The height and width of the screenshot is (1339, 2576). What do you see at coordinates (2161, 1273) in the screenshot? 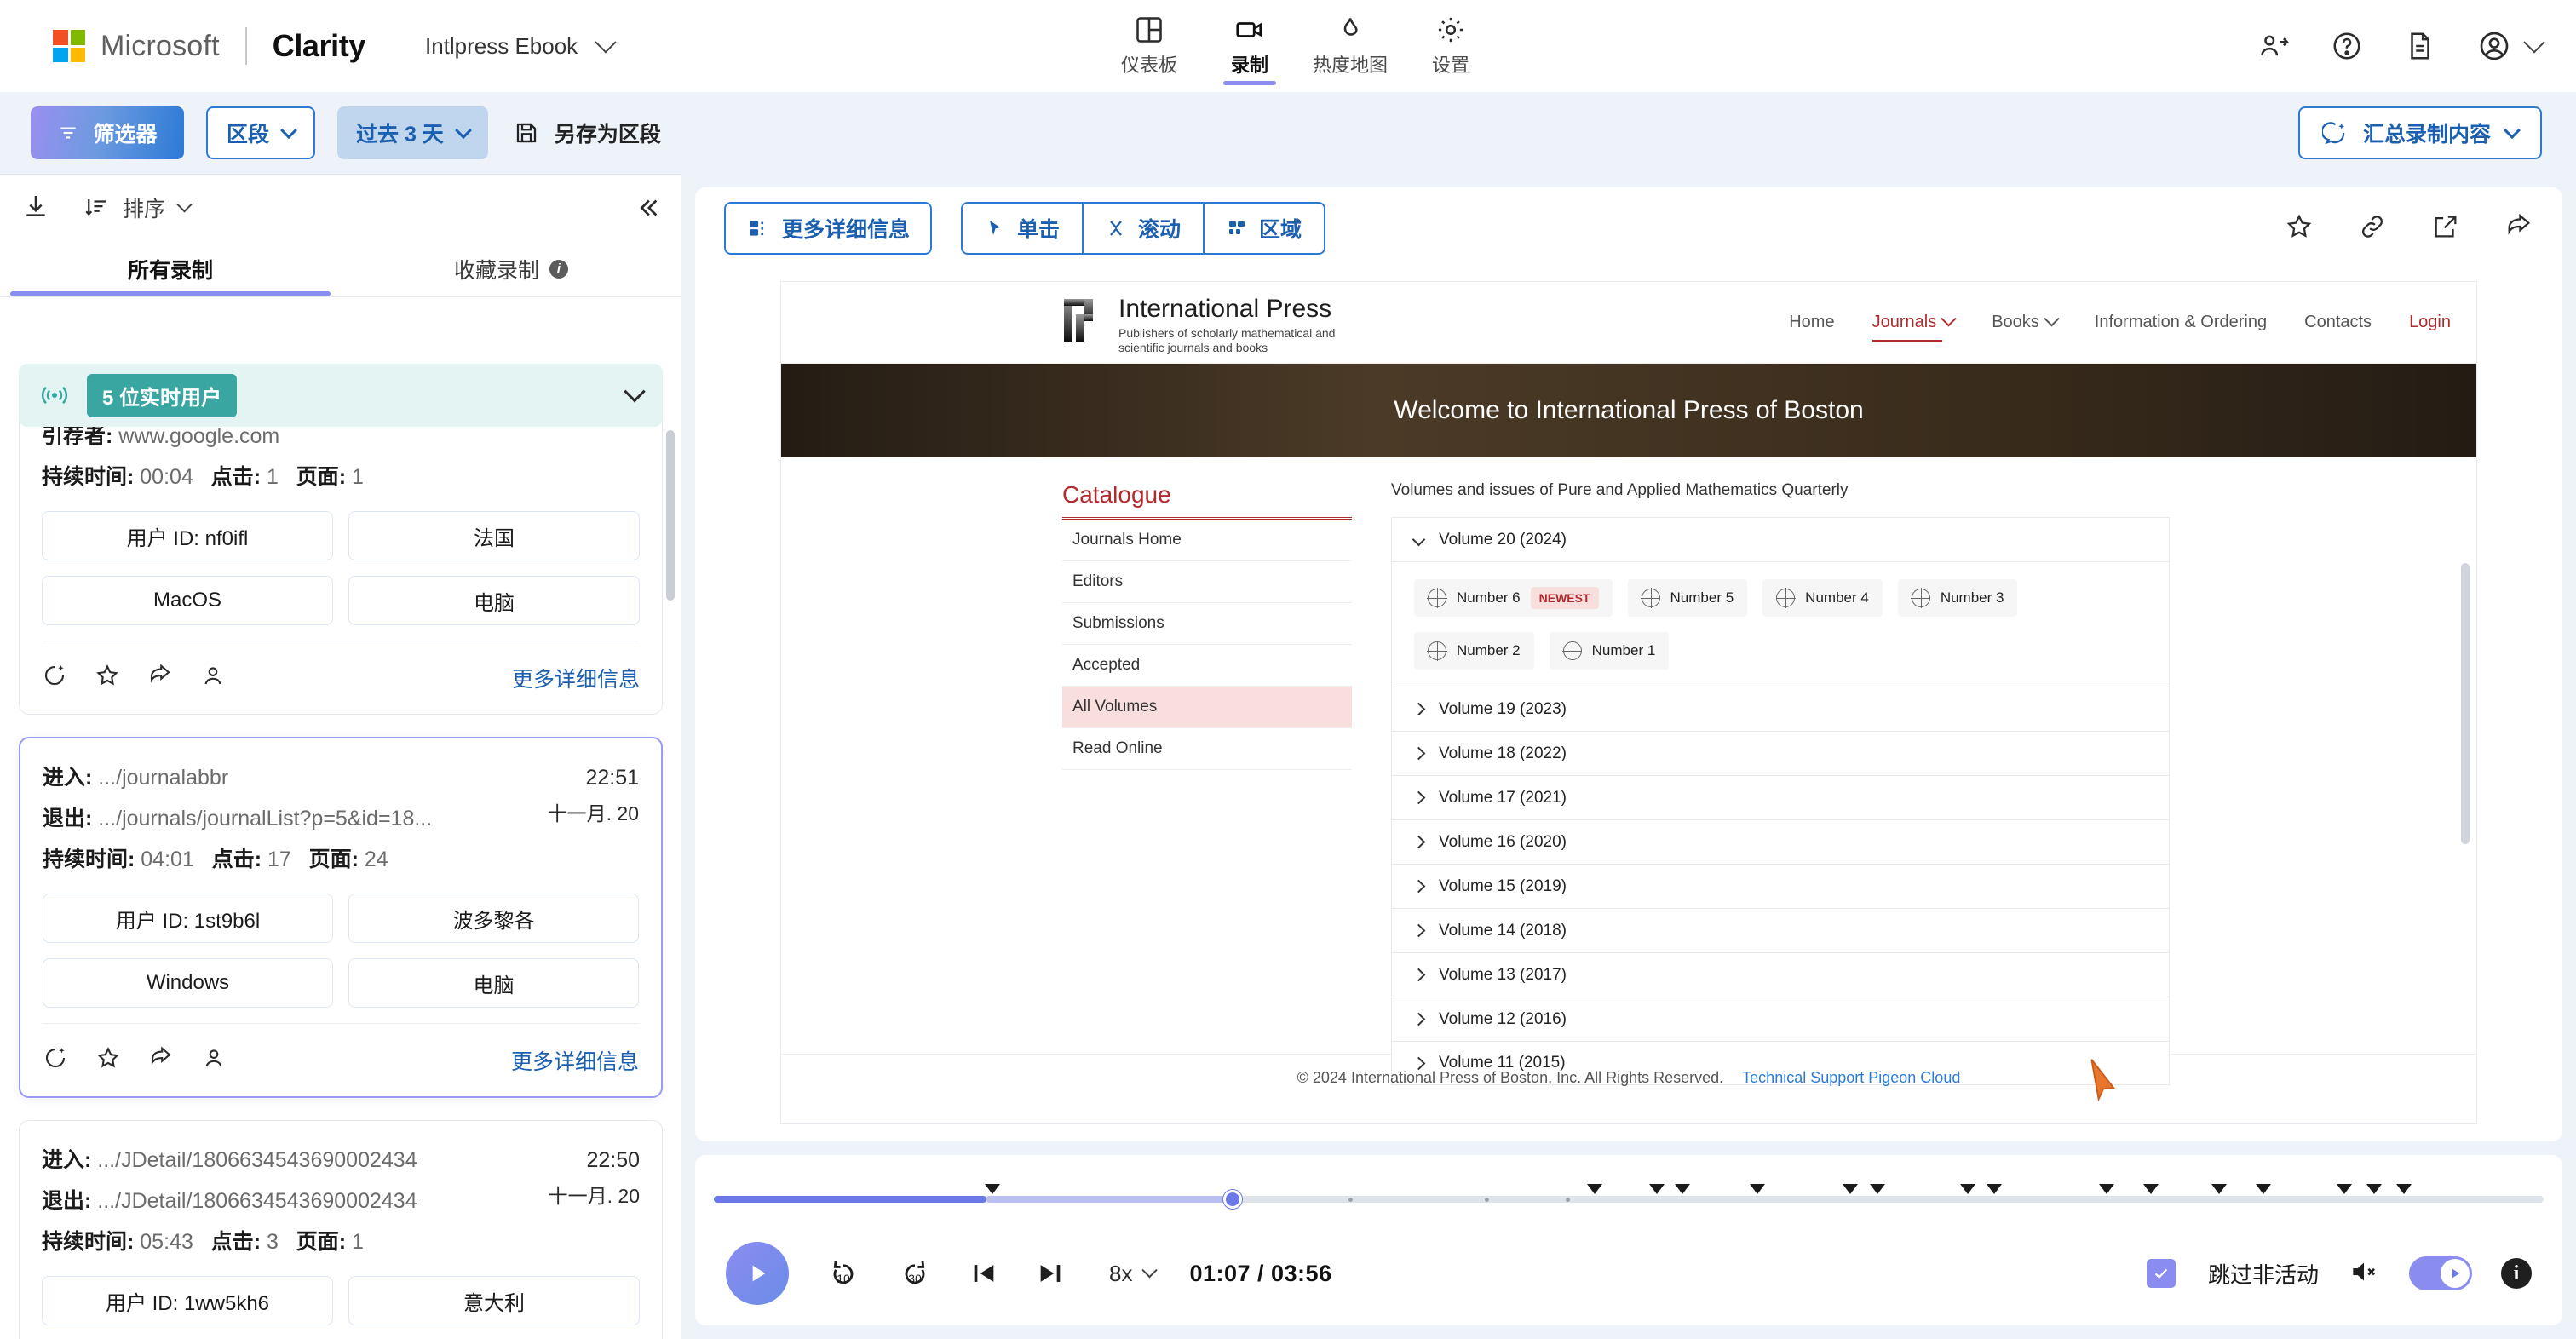
I see `skip-inactive-checkbox` at bounding box center [2161, 1273].